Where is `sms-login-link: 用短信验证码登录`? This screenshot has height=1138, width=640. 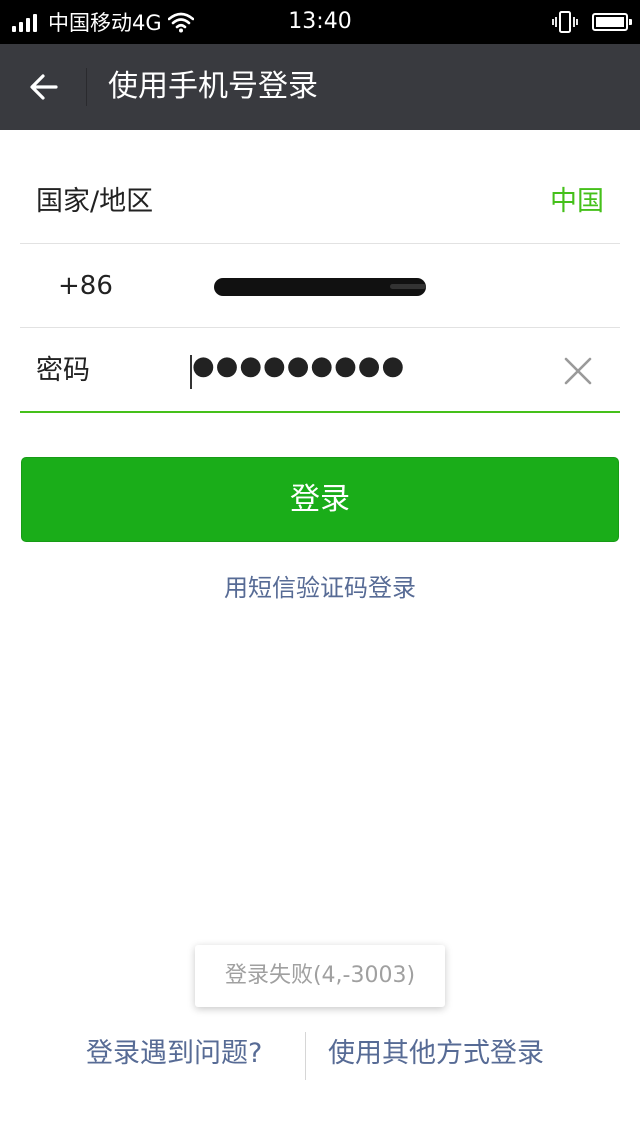
sms-login-link: 用短信验证码登录 is located at coordinates (320, 588).